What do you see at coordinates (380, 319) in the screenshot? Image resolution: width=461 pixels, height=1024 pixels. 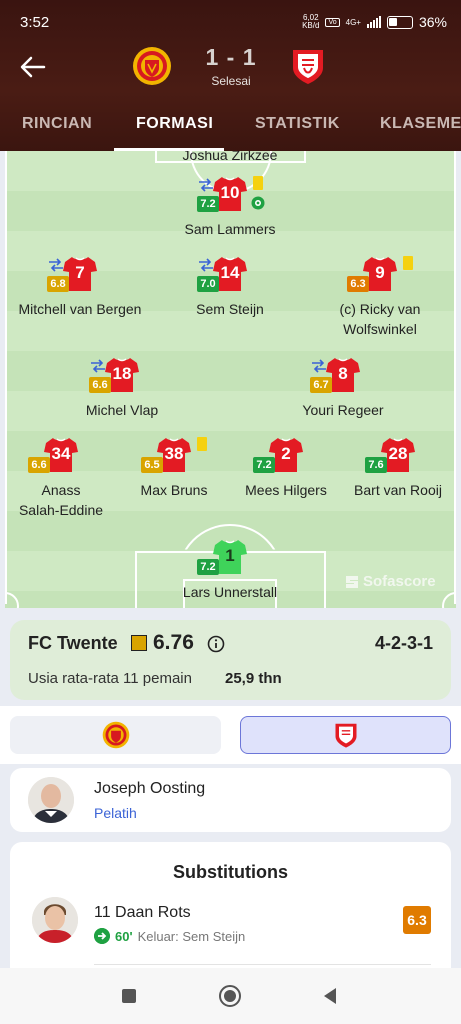 I see `player-name: (c) Ricky van Wolfswinkel` at bounding box center [380, 319].